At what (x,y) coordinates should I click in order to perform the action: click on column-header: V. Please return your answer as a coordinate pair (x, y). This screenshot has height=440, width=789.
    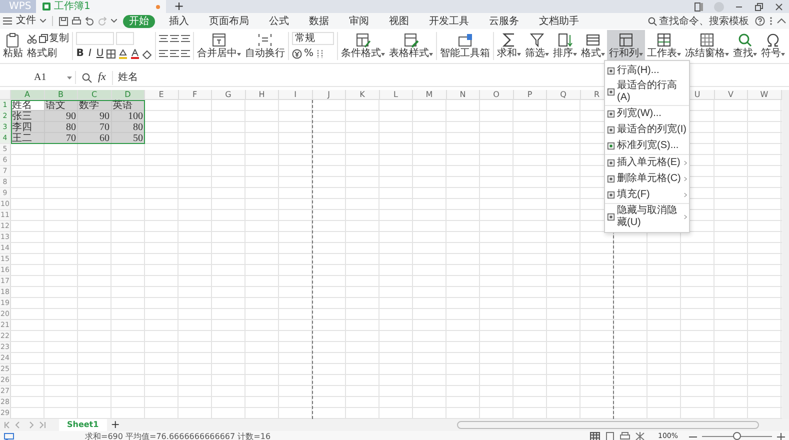
    Looking at the image, I should click on (731, 95).